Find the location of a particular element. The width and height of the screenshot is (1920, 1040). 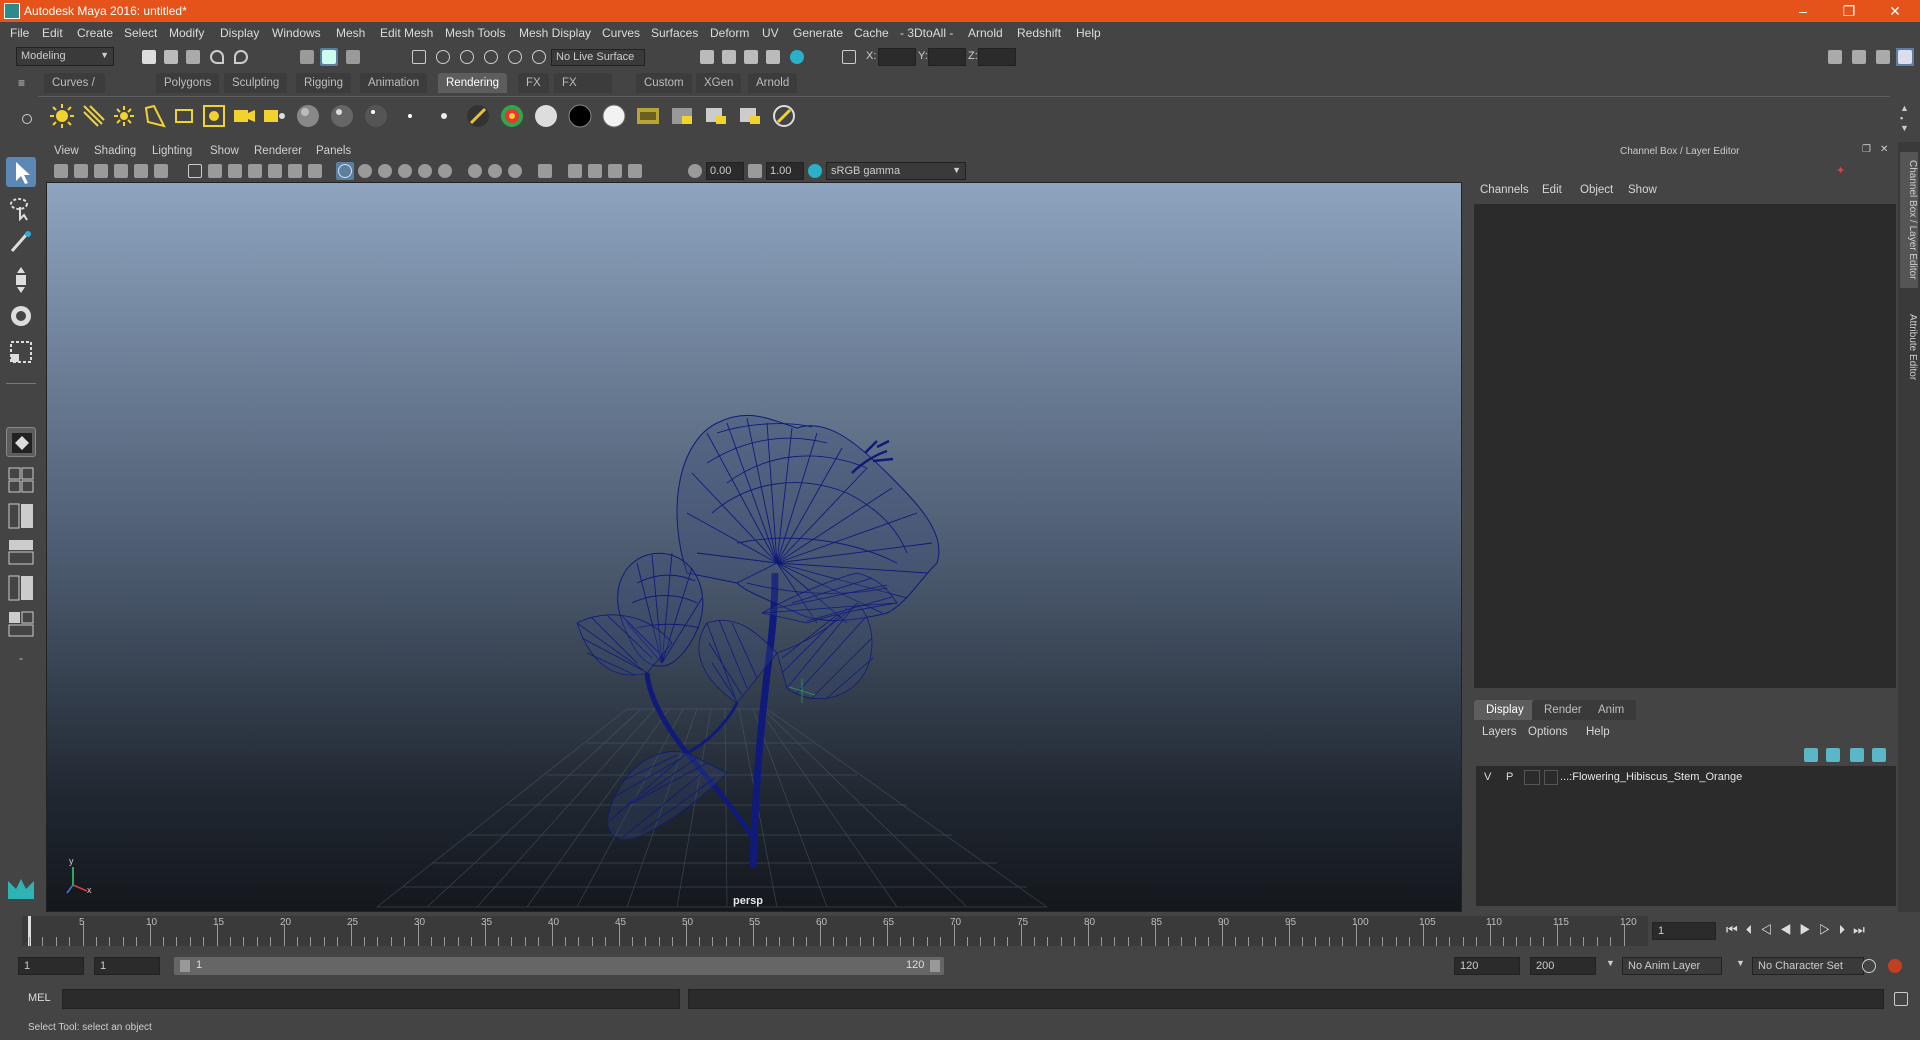

tab-sculpting: Sculpting is located at coordinates (256, 83).